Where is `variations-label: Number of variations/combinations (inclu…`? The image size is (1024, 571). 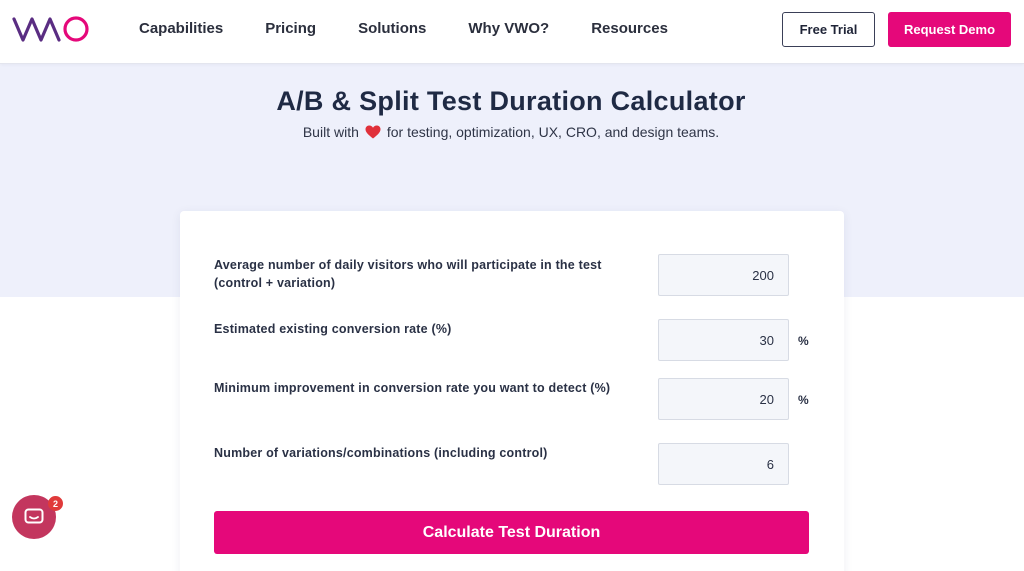 variations-label: Number of variations/combinations (inclu… is located at coordinates (381, 453).